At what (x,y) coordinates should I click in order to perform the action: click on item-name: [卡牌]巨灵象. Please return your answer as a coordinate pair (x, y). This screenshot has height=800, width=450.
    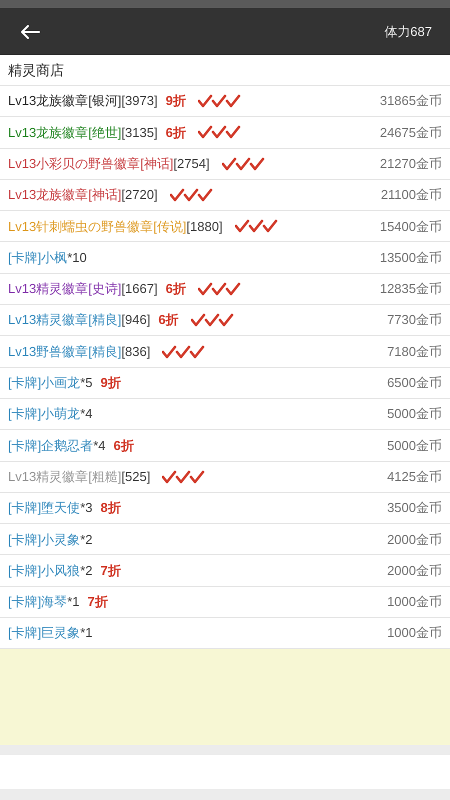
    Looking at the image, I should click on (44, 633).